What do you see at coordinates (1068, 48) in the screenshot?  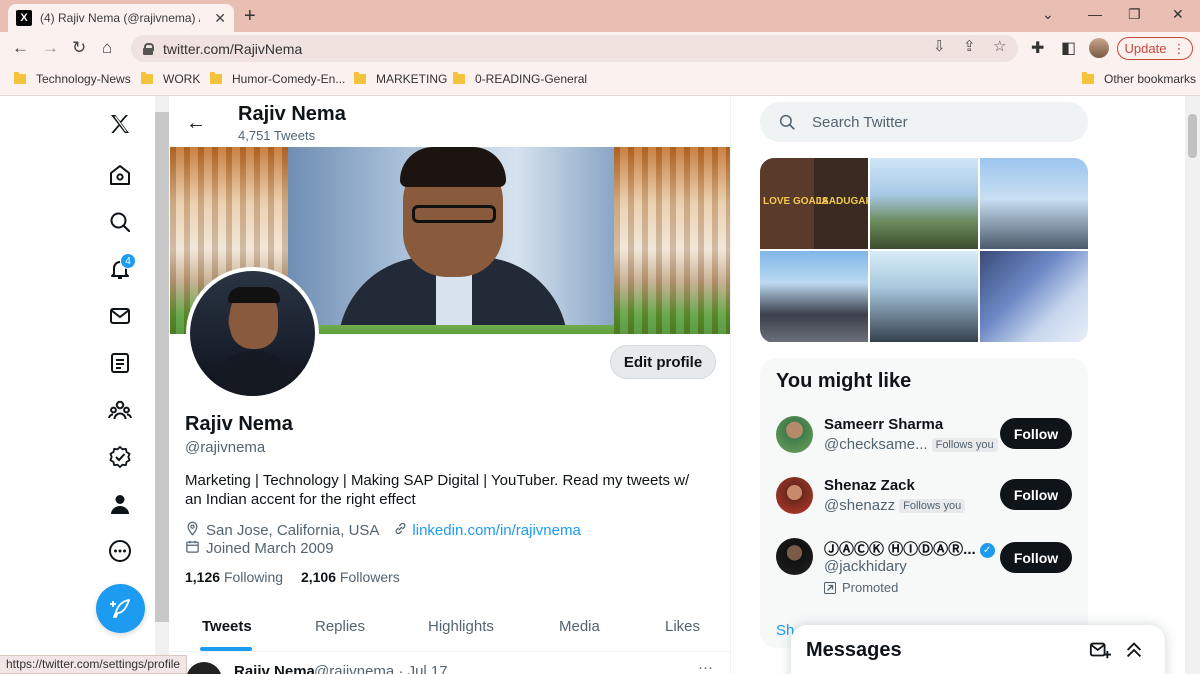 I see `side-panel-icon: ◧` at bounding box center [1068, 48].